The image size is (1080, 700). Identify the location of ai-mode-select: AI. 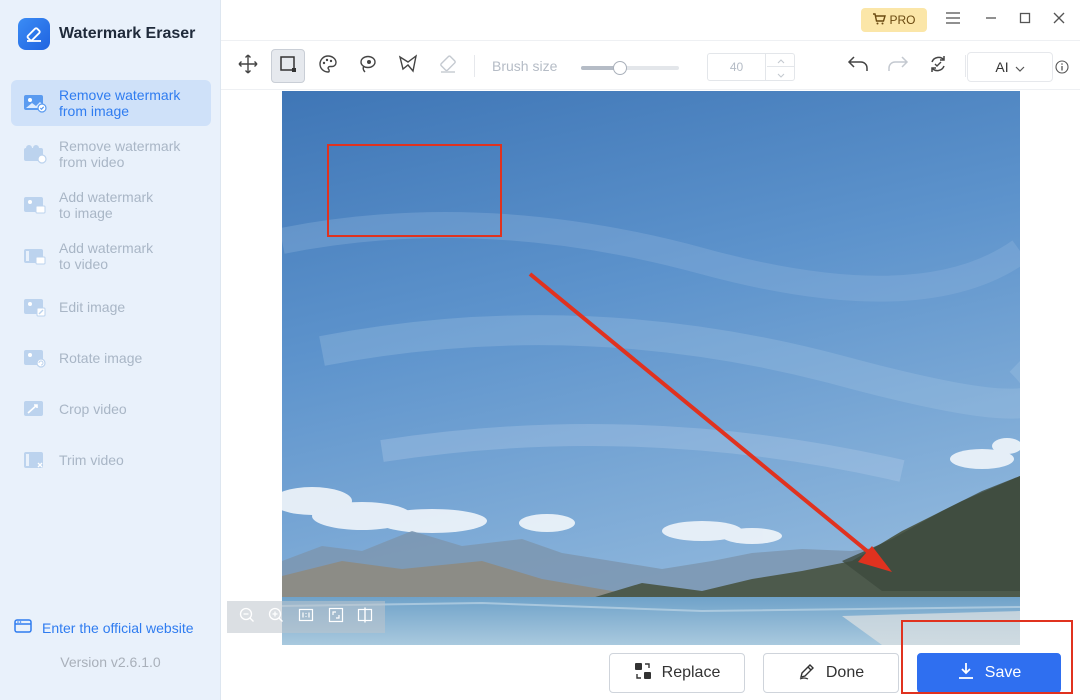
(1010, 67).